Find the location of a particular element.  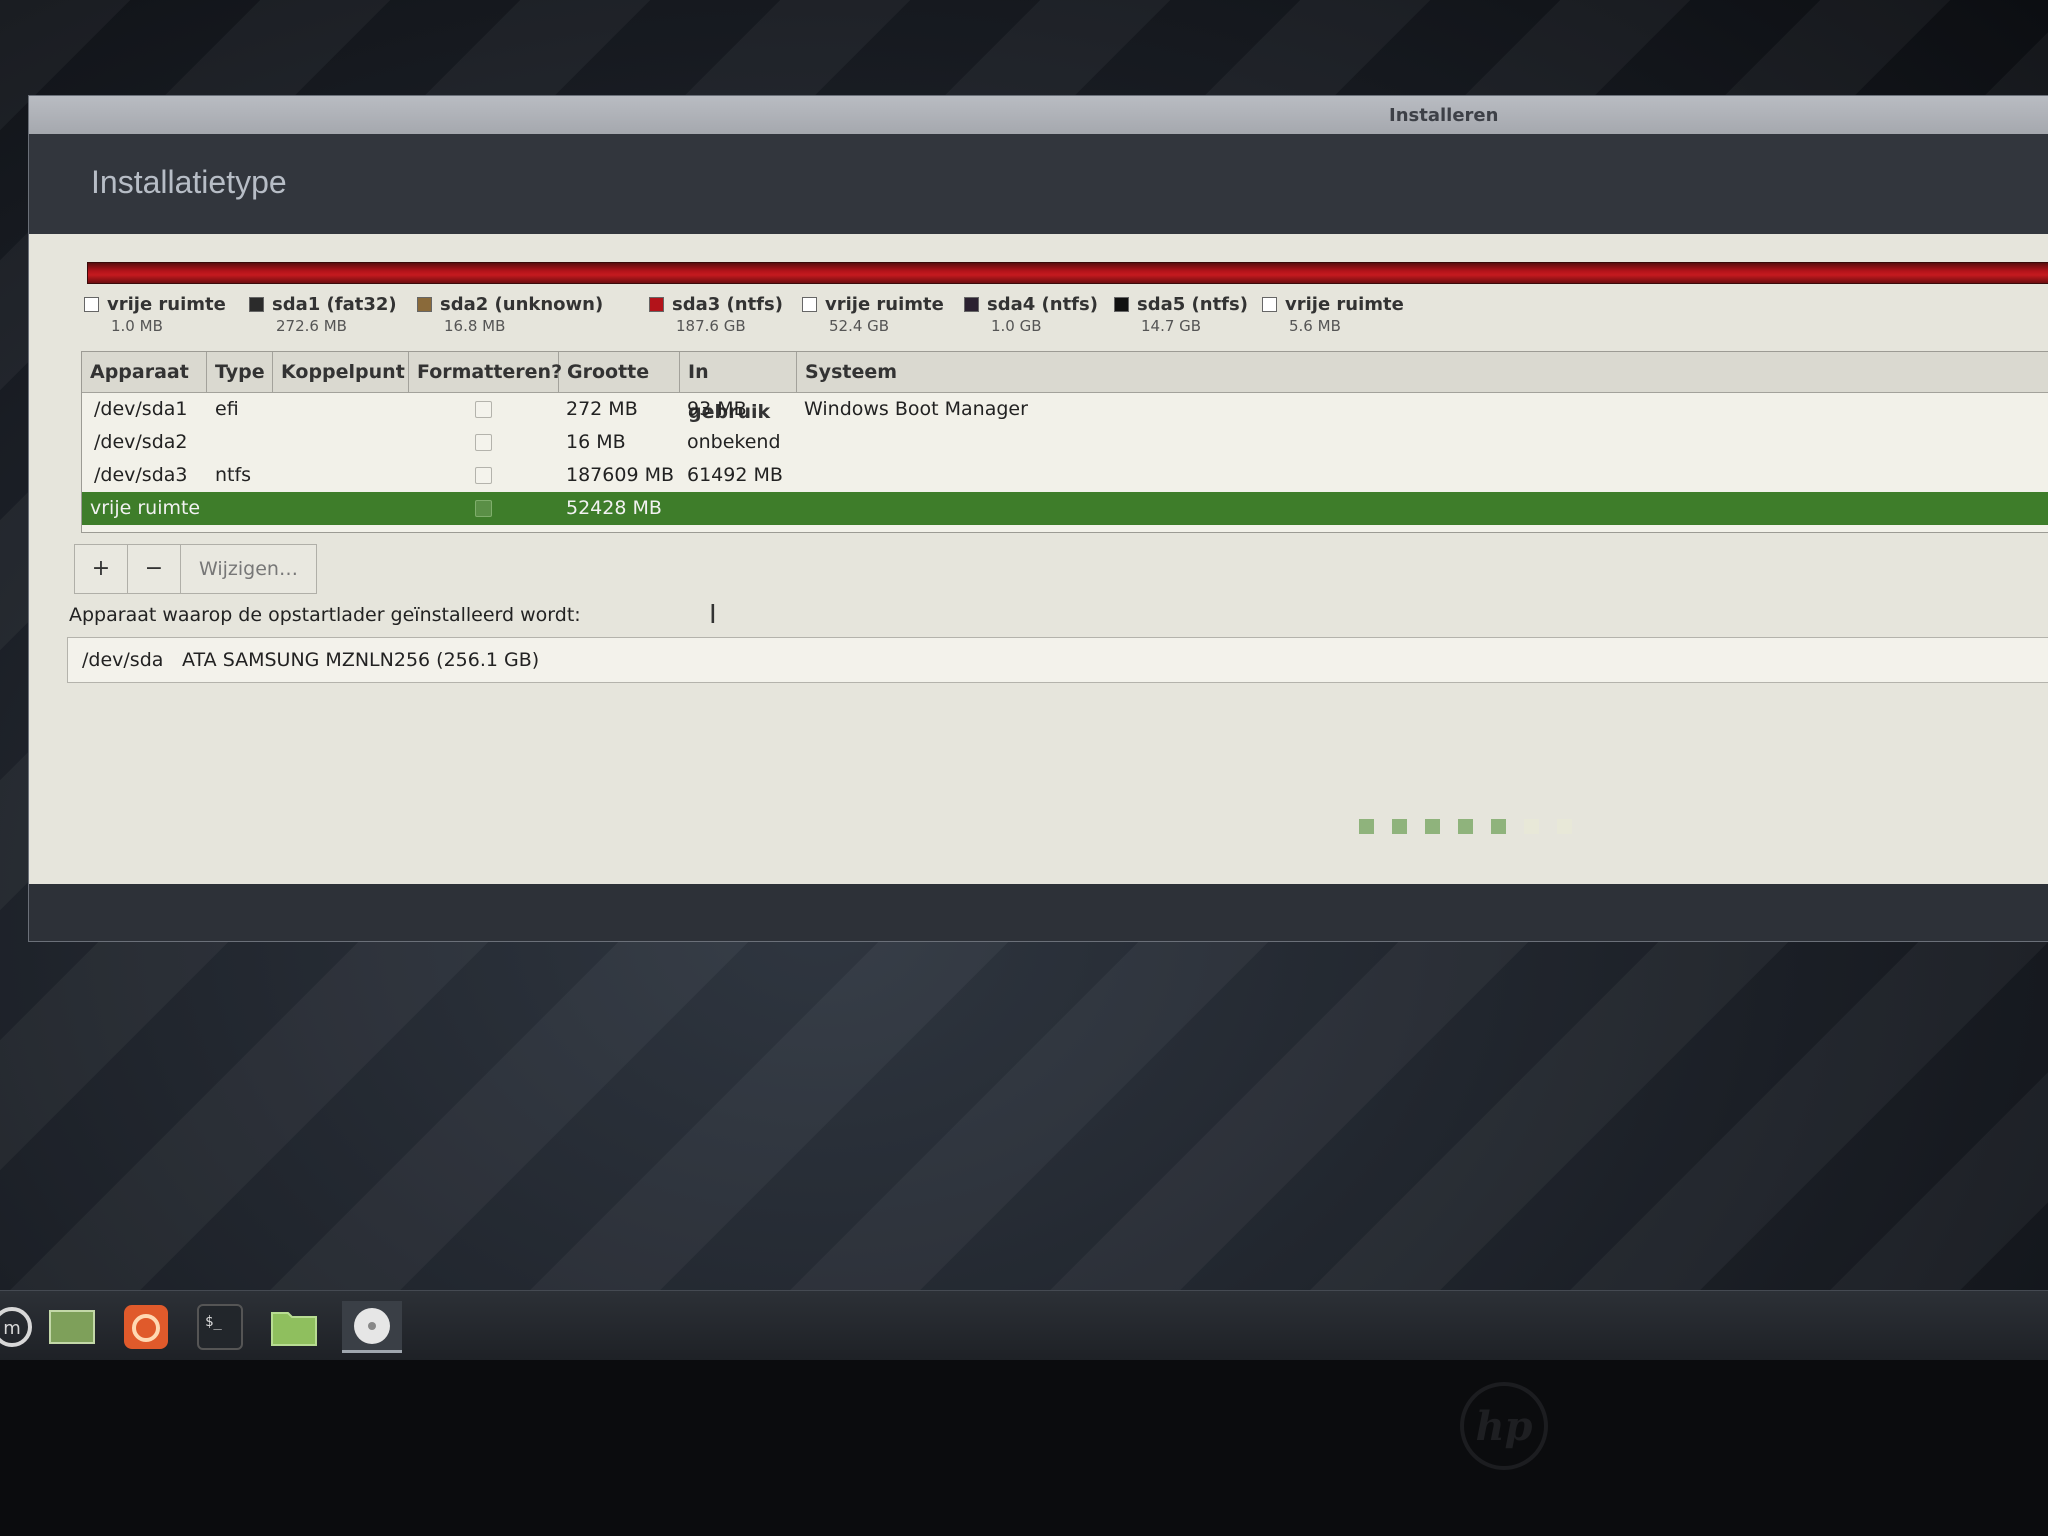

column-header-system: Systeem is located at coordinates (1422, 372).